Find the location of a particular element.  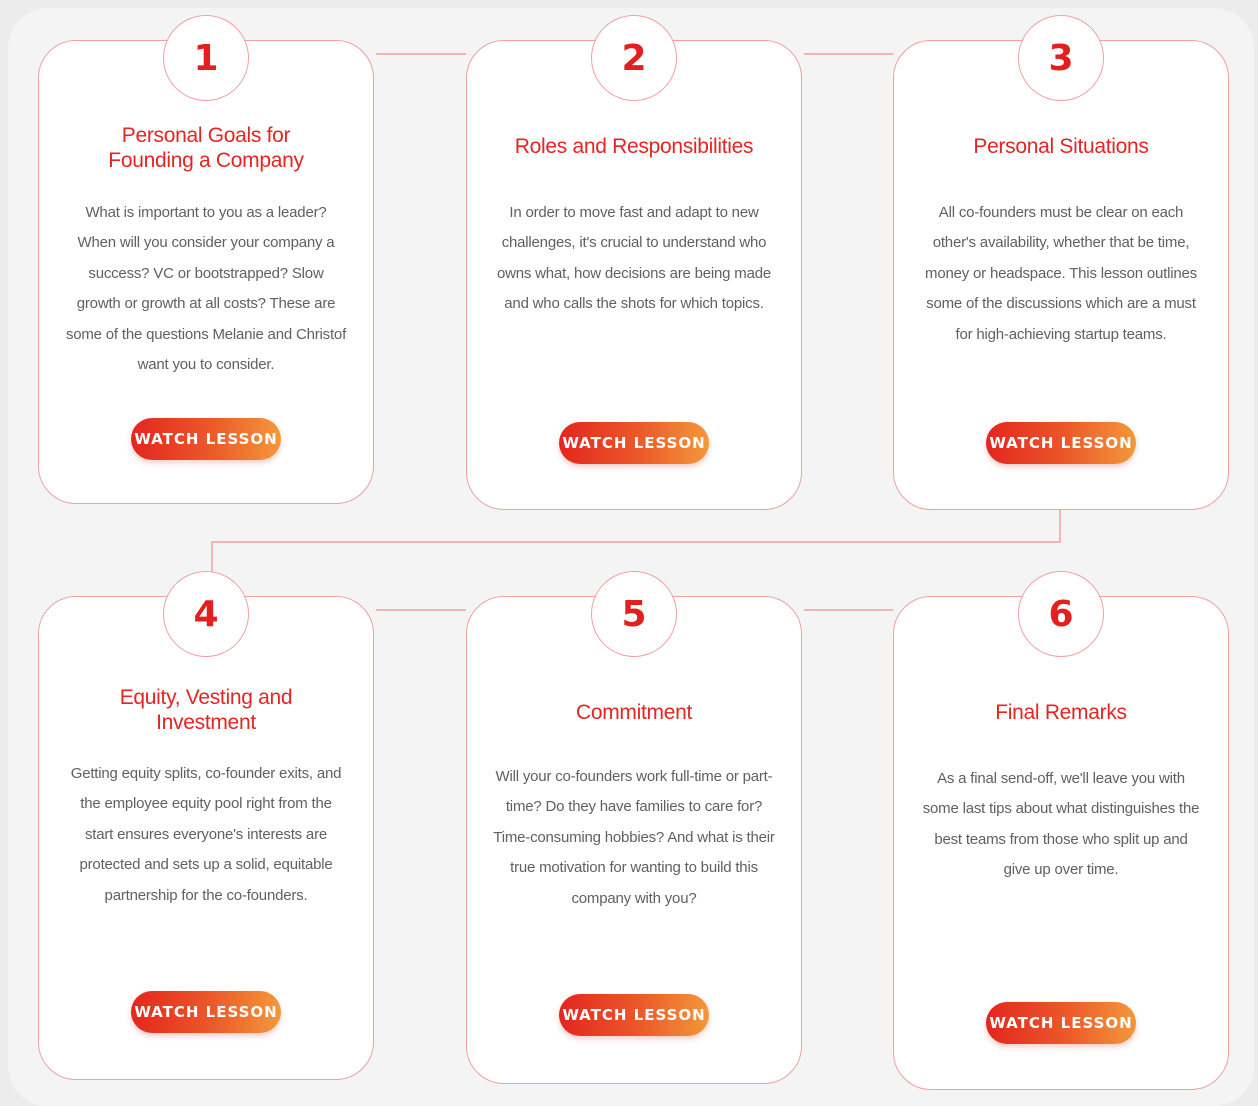

lesson-title: Roles and Responsibilities is located at coordinates (634, 146).